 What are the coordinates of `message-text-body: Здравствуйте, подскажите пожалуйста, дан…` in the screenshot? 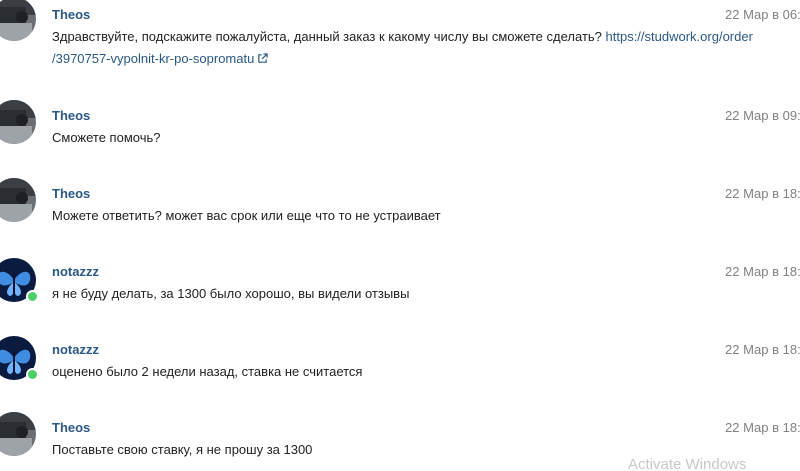 It's located at (329, 36).